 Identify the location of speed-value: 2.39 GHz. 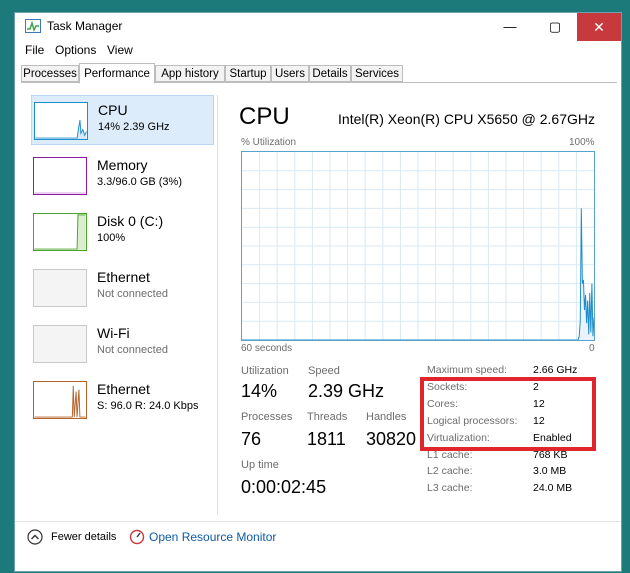
(346, 391).